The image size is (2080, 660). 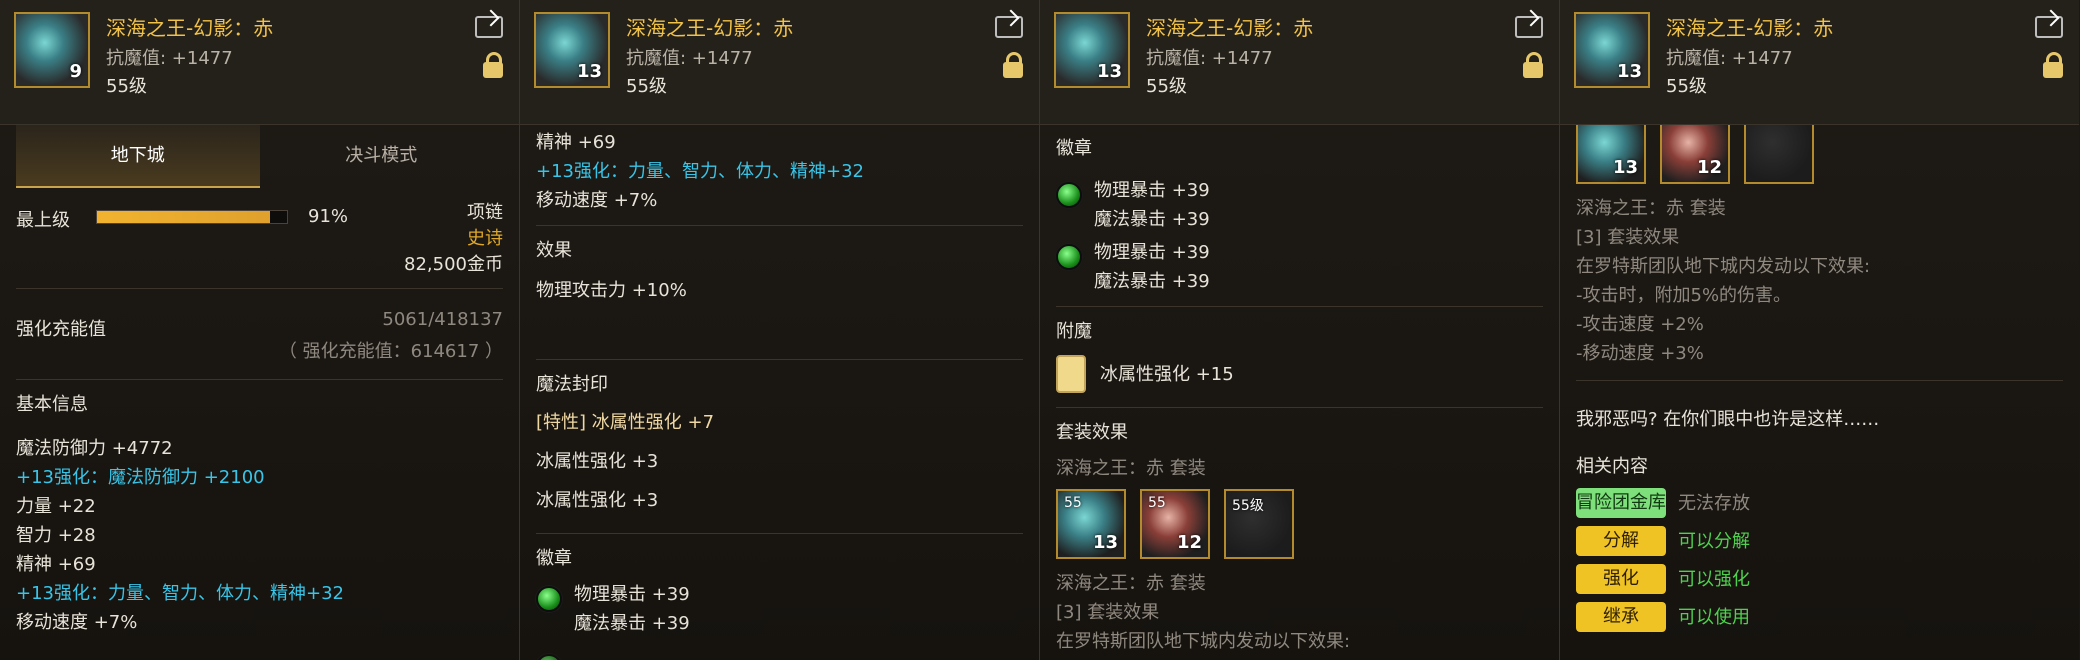 I want to click on set-effect-line: -攻击时，附加5%的伤害。, so click(x=1684, y=295).